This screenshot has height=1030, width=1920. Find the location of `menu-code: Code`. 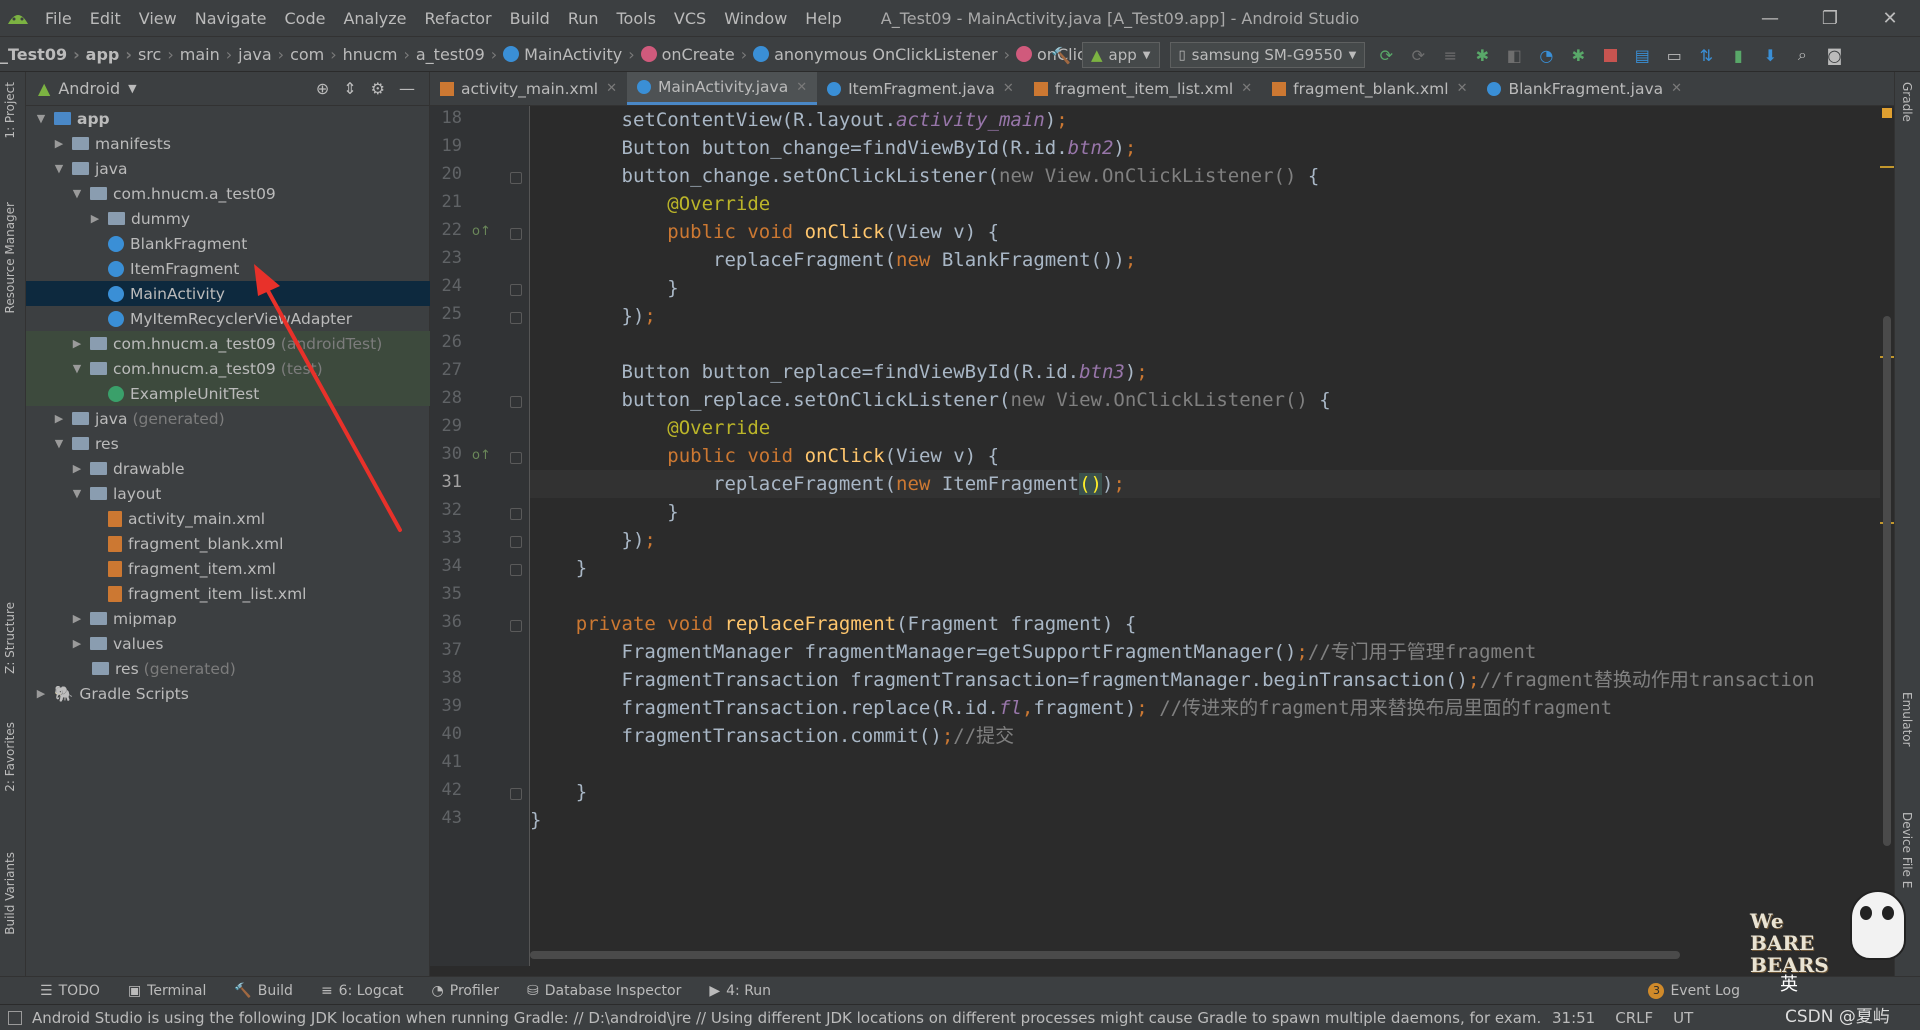

menu-code: Code is located at coordinates (305, 18).